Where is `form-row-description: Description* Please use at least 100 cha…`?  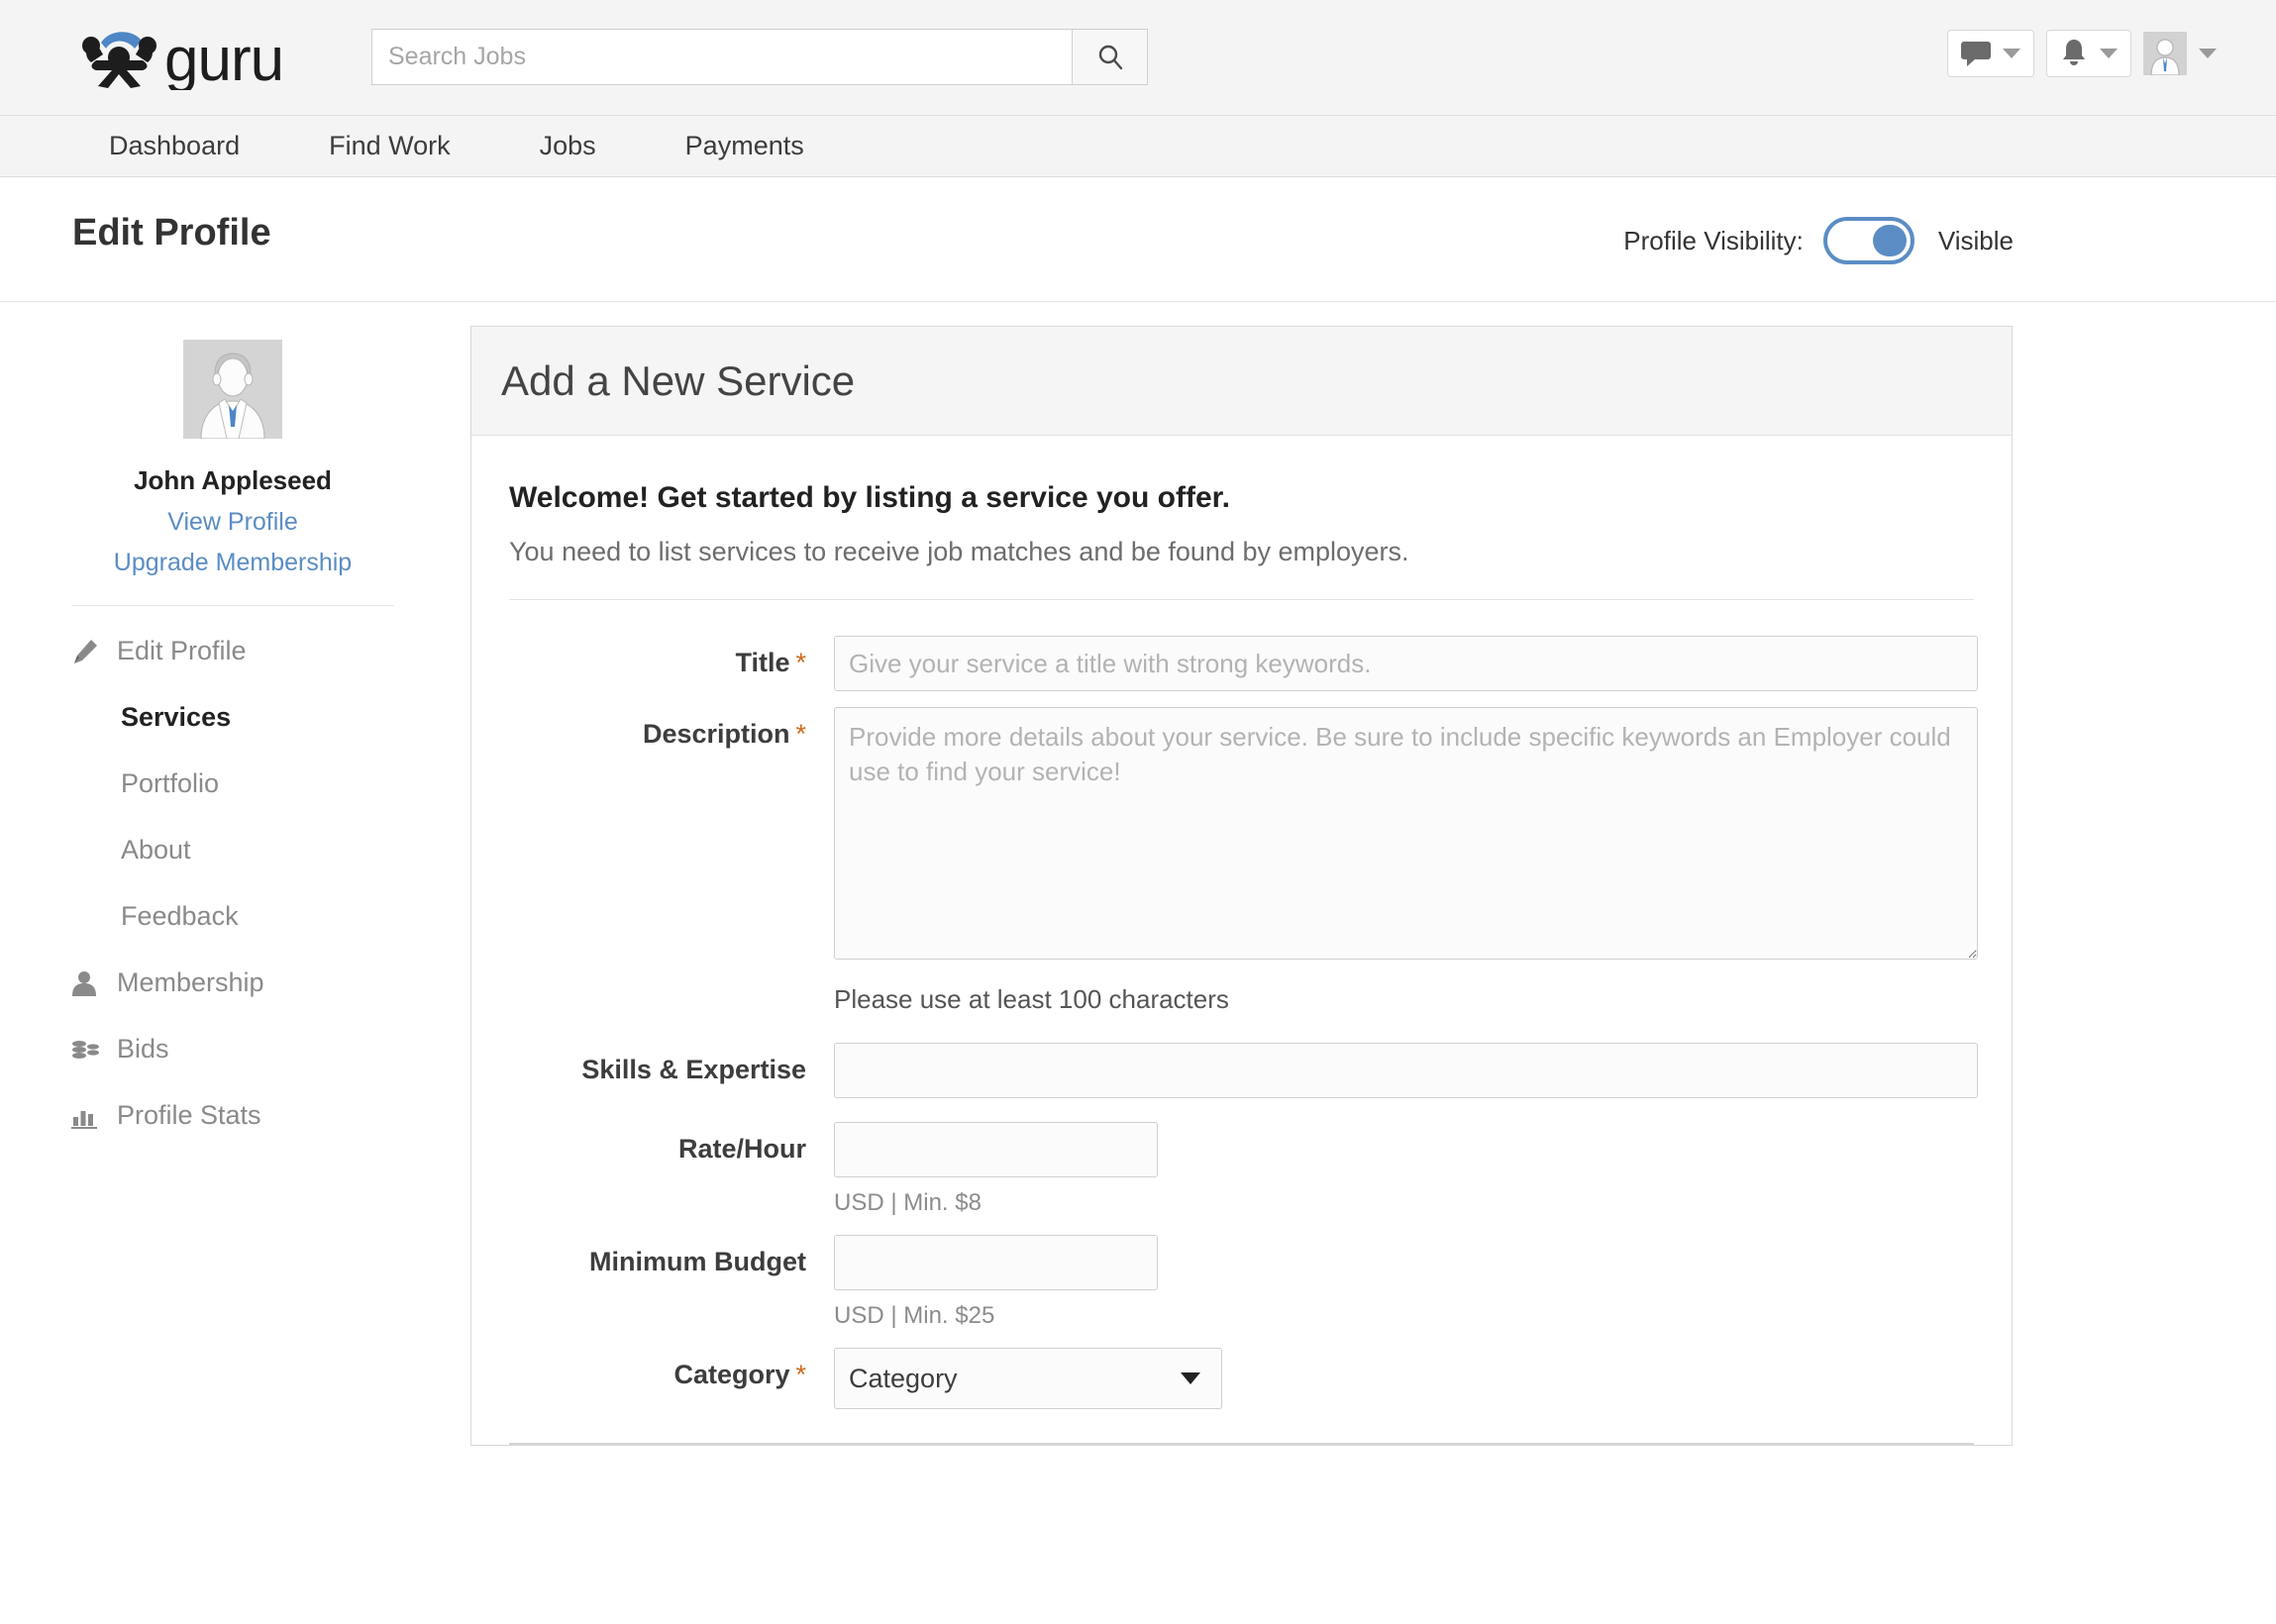 form-row-description: Description* Please use at least 100 cha… is located at coordinates (1243, 861).